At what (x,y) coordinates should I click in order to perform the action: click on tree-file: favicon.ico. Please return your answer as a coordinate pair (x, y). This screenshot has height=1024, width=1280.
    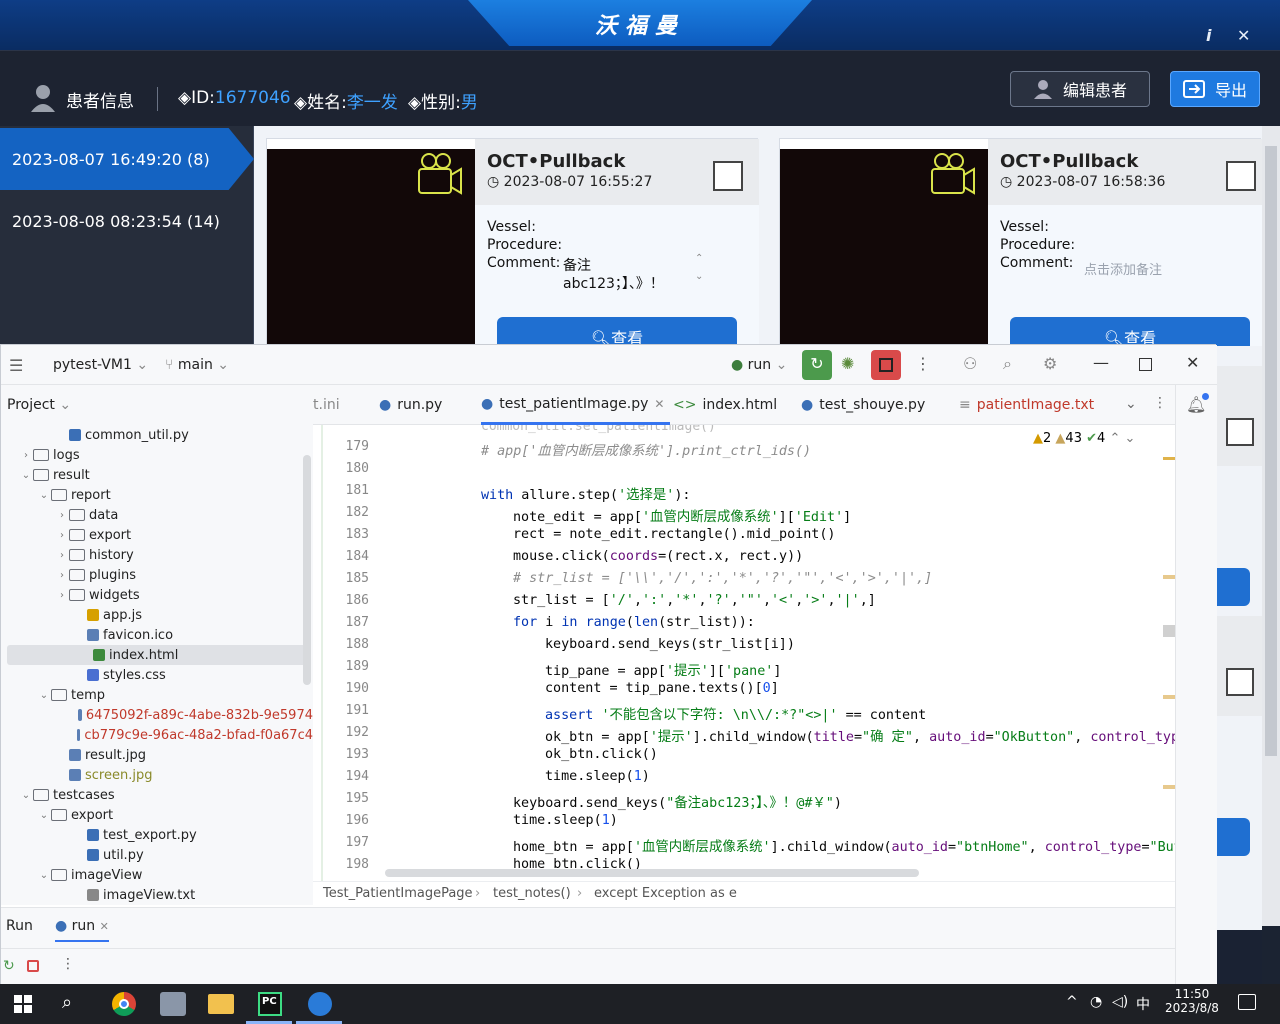
    Looking at the image, I should click on (157, 635).